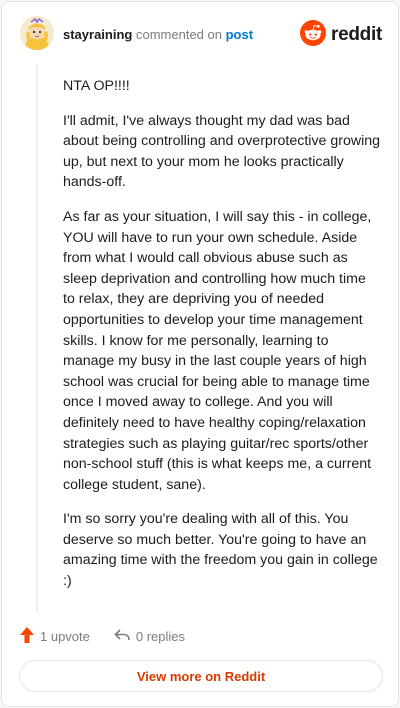 The height and width of the screenshot is (708, 400). What do you see at coordinates (65, 636) in the screenshot?
I see `upvote-count: 1 upvote` at bounding box center [65, 636].